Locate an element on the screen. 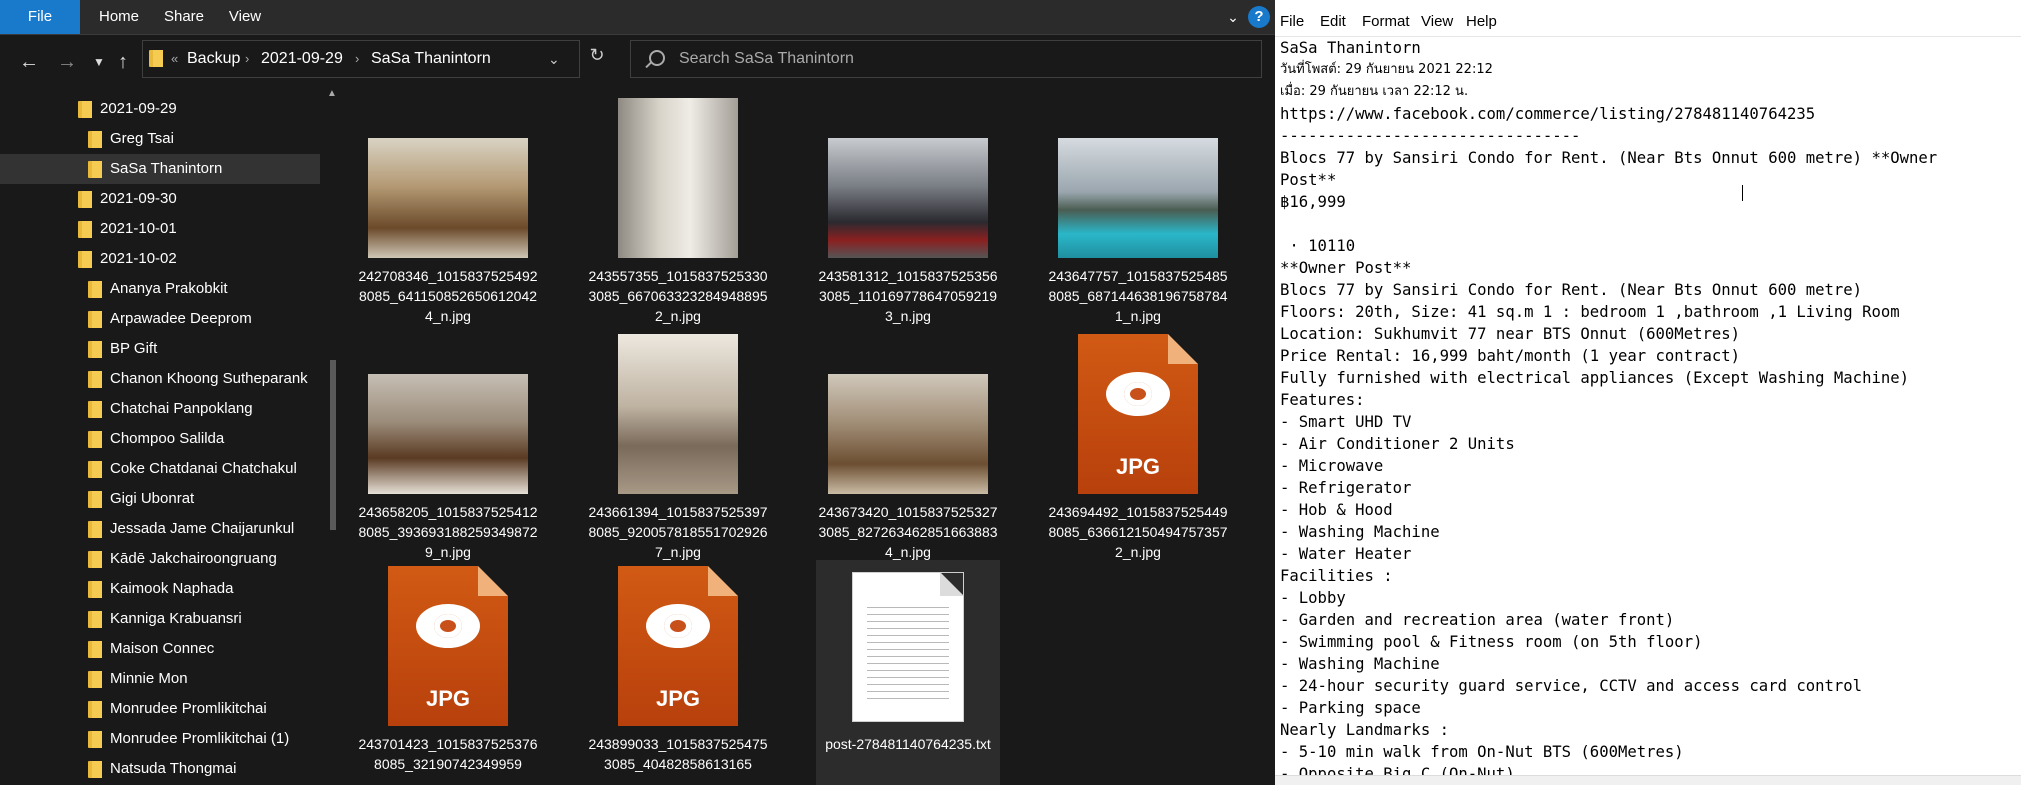  tree-item: Monrudee Promlikitchai (1) is located at coordinates (160, 739).